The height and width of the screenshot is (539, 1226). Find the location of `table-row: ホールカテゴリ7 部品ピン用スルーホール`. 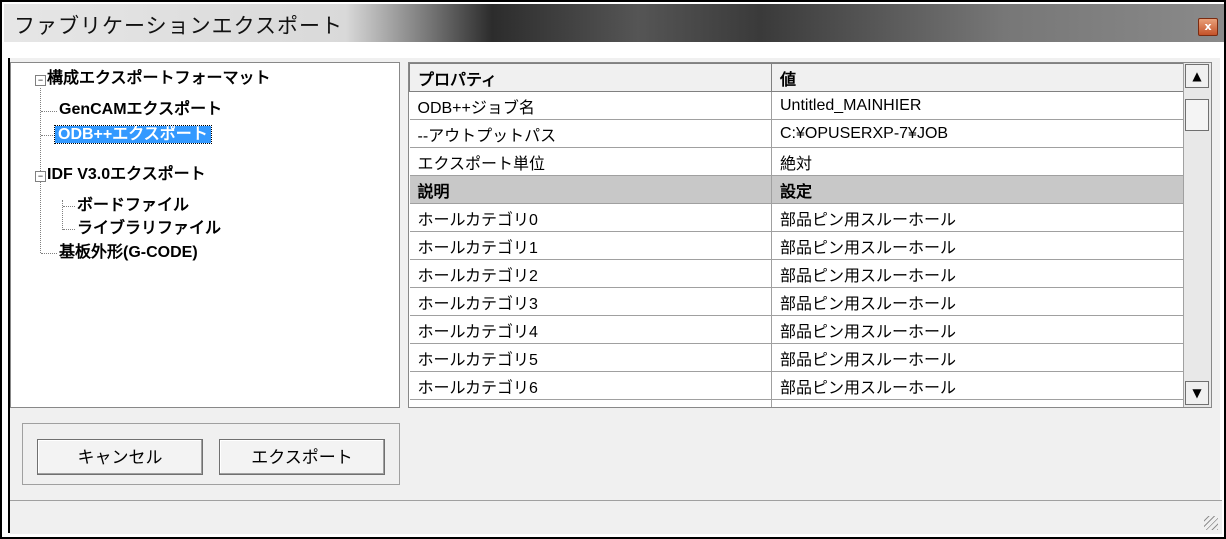

table-row: ホールカテゴリ7 部品ピン用スルーホール is located at coordinates (797, 403).